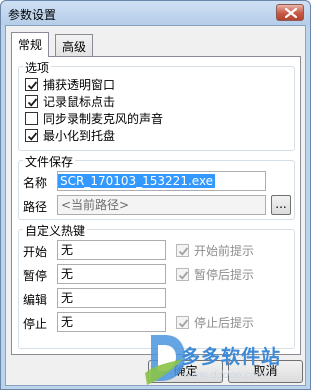 Image resolution: width=320 pixels, height=390 pixels. I want to click on hotkeys-group-title: 自定义热键, so click(55, 230).